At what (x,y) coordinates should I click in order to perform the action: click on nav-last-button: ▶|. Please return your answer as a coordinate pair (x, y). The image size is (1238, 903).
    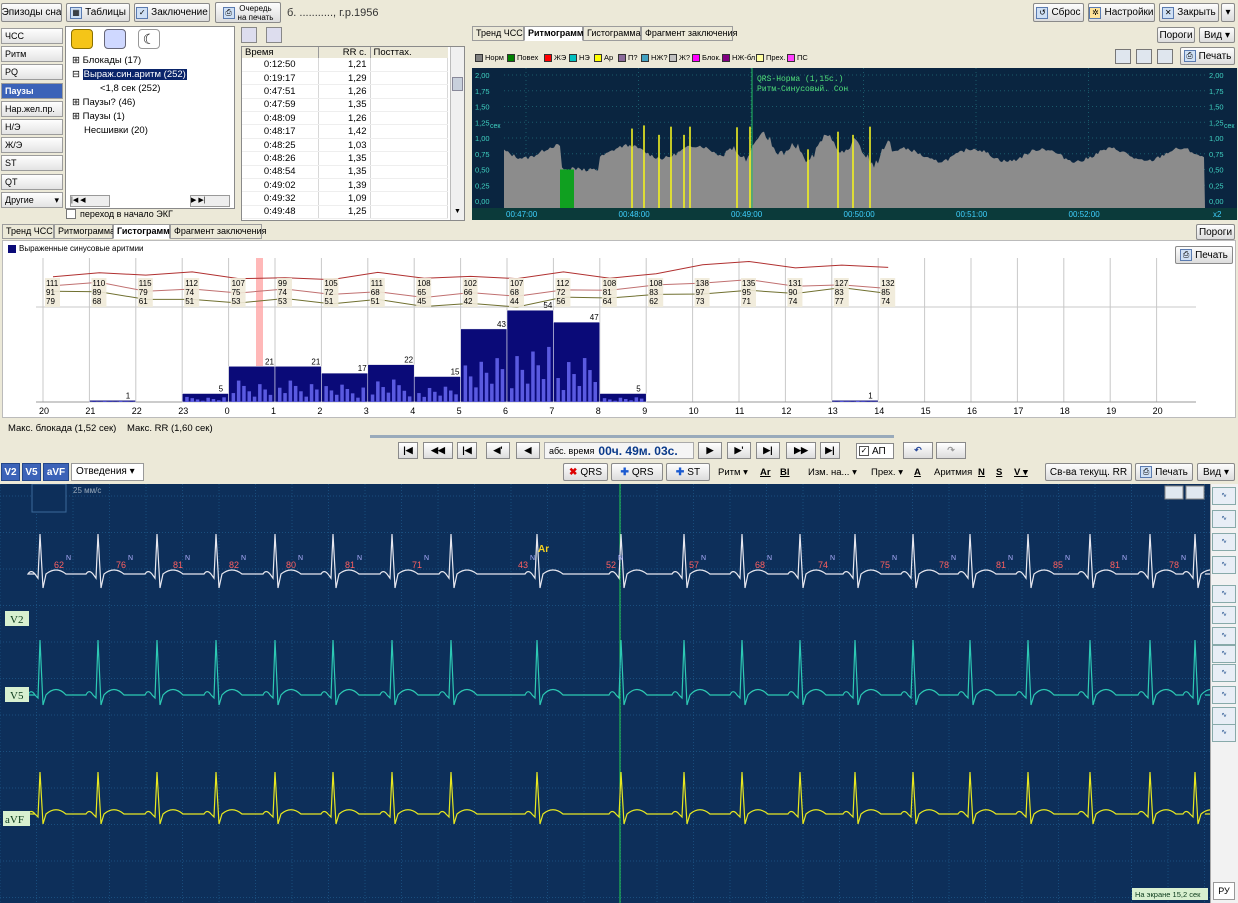
    Looking at the image, I should click on (830, 450).